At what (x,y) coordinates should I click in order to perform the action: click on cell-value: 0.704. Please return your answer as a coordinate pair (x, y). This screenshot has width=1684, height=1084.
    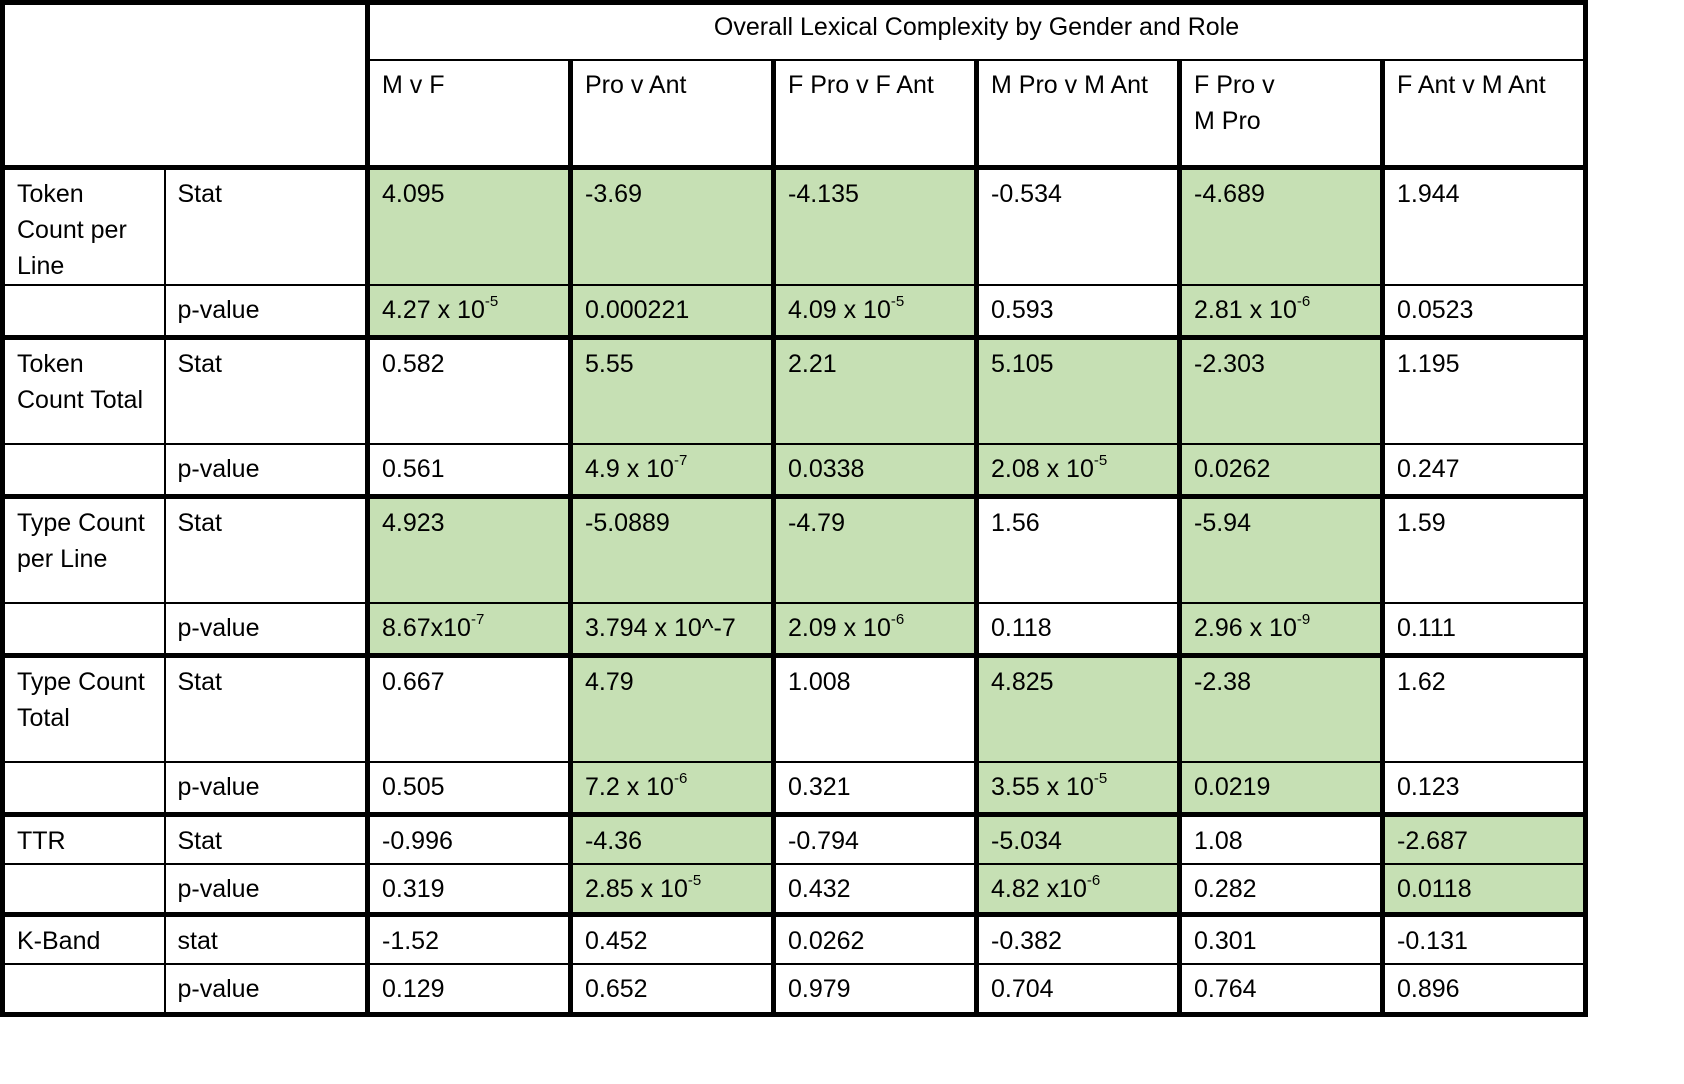
    Looking at the image, I should click on (1022, 989).